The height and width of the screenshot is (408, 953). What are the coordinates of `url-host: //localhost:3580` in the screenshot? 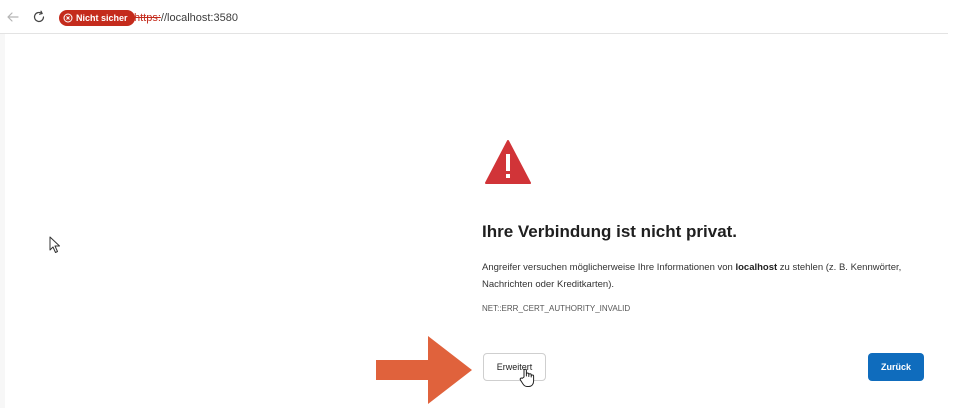 It's located at (199, 18).